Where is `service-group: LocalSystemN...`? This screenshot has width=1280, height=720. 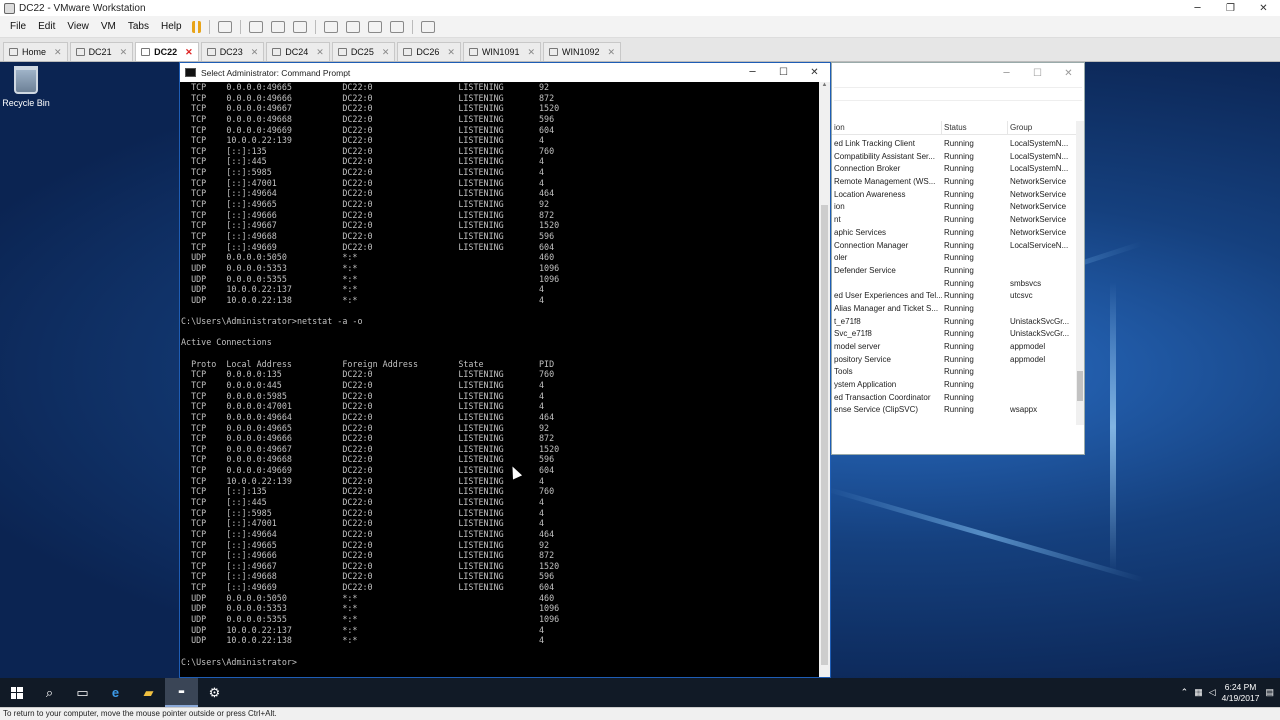 service-group: LocalSystemN... is located at coordinates (1039, 169).